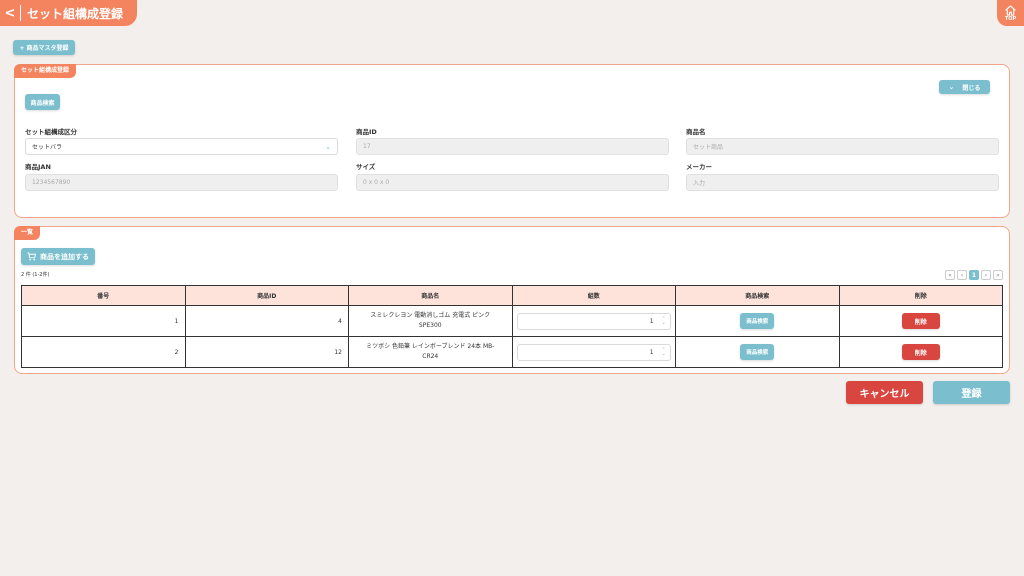 The height and width of the screenshot is (576, 1024). Describe the element at coordinates (430, 295) in the screenshot. I see `column-header-product-name: 商品名` at that location.